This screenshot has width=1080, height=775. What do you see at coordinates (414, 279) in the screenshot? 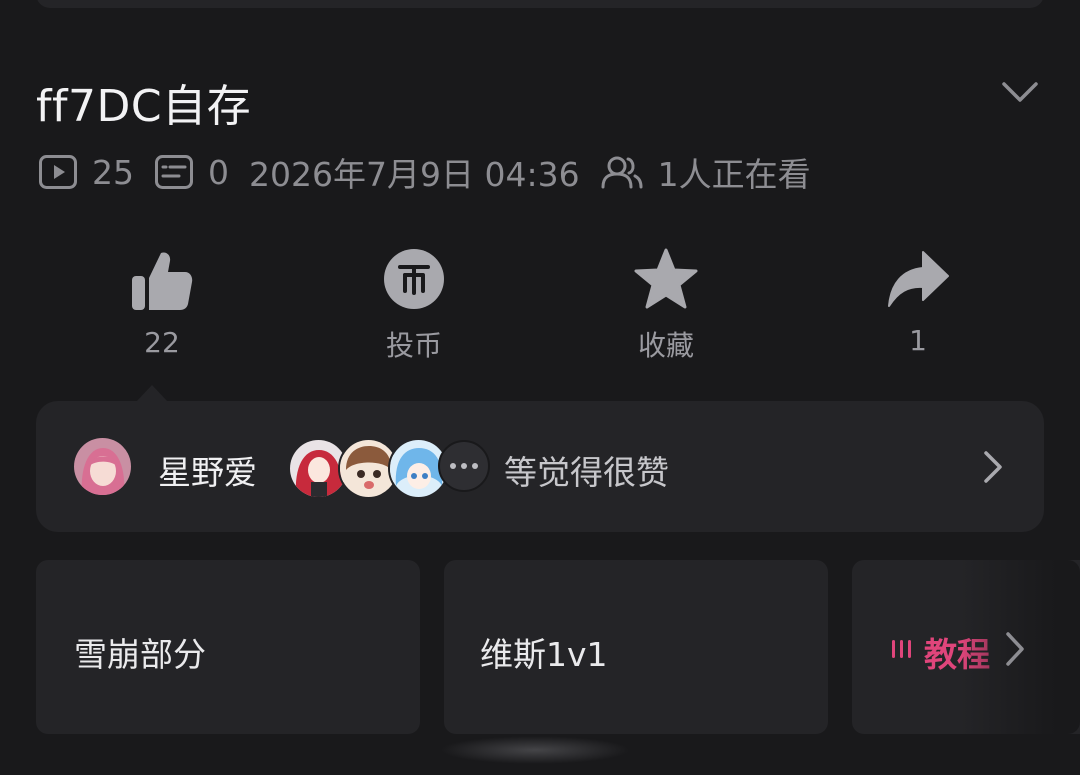
I see `coin-icon` at bounding box center [414, 279].